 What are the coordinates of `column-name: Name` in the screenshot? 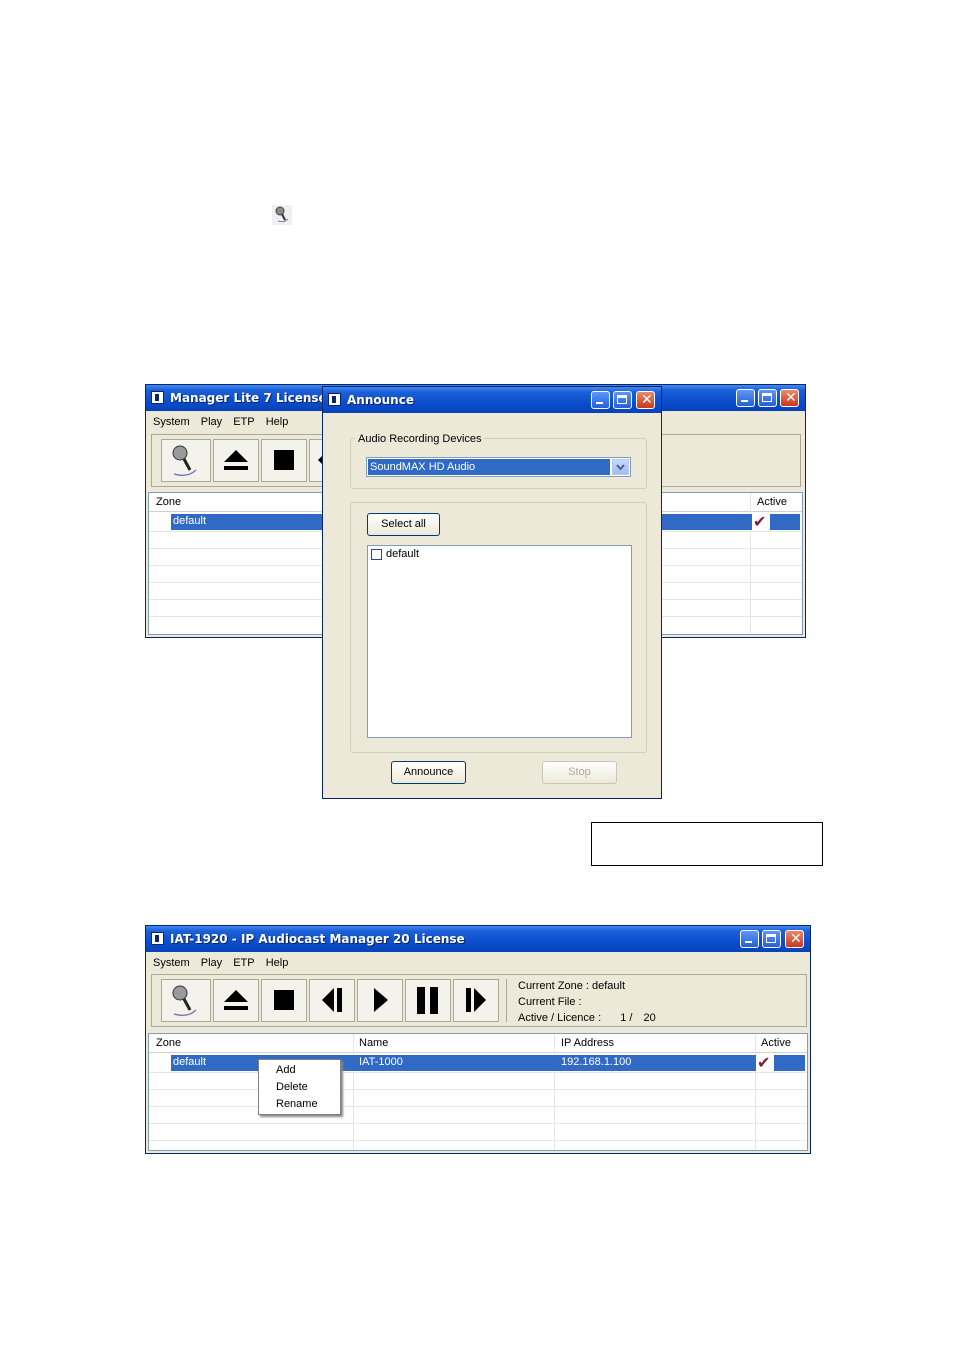 It's located at (373, 1043).